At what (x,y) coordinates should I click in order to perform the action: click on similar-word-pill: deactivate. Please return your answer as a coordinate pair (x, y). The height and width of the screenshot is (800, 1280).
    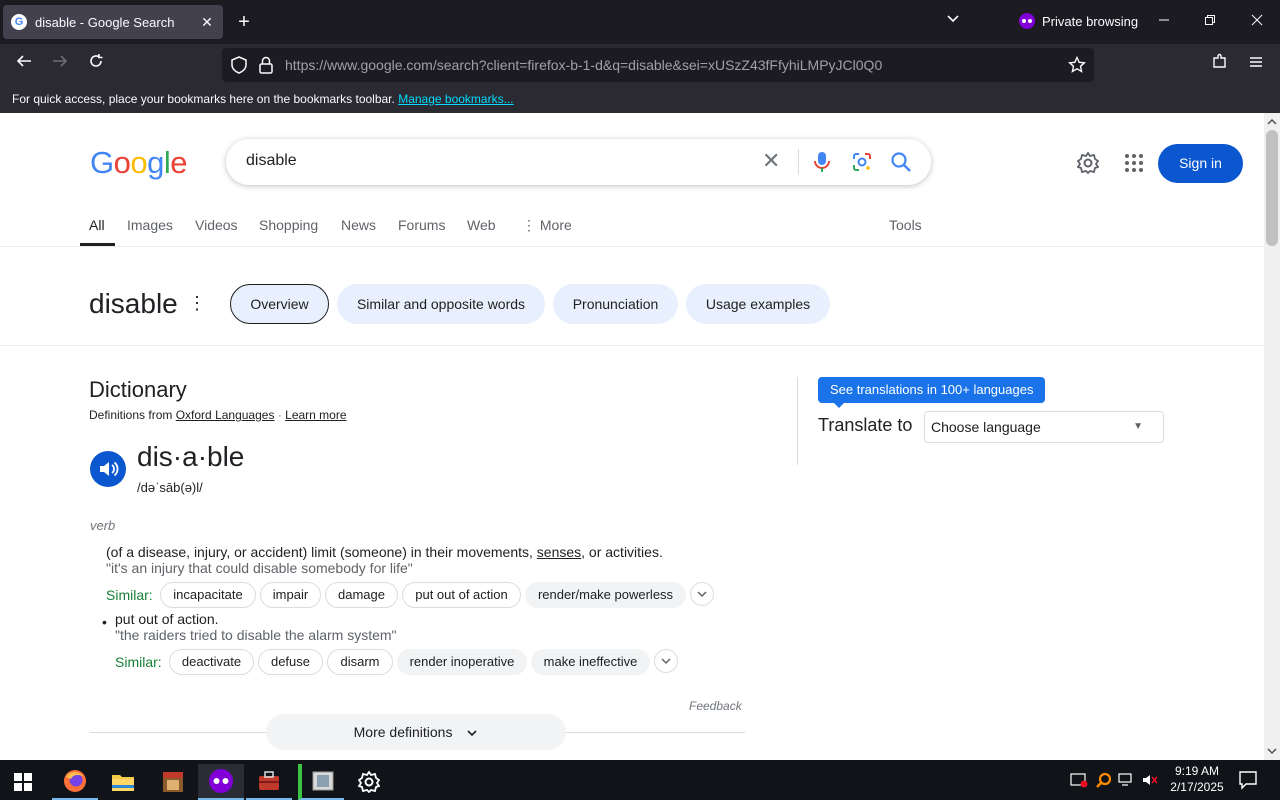
    Looking at the image, I should click on (211, 662).